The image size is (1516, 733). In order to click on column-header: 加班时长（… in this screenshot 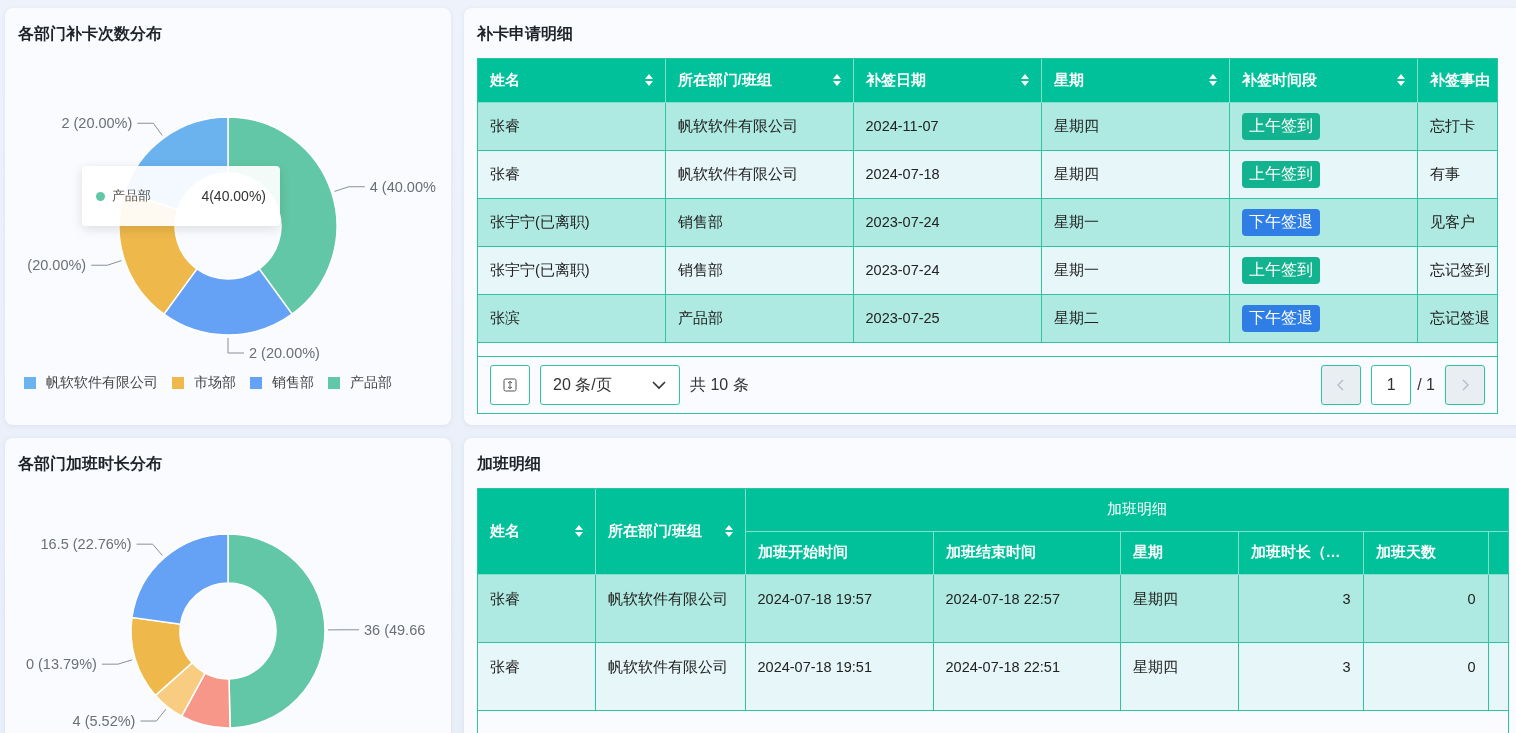, I will do `click(1300, 552)`.